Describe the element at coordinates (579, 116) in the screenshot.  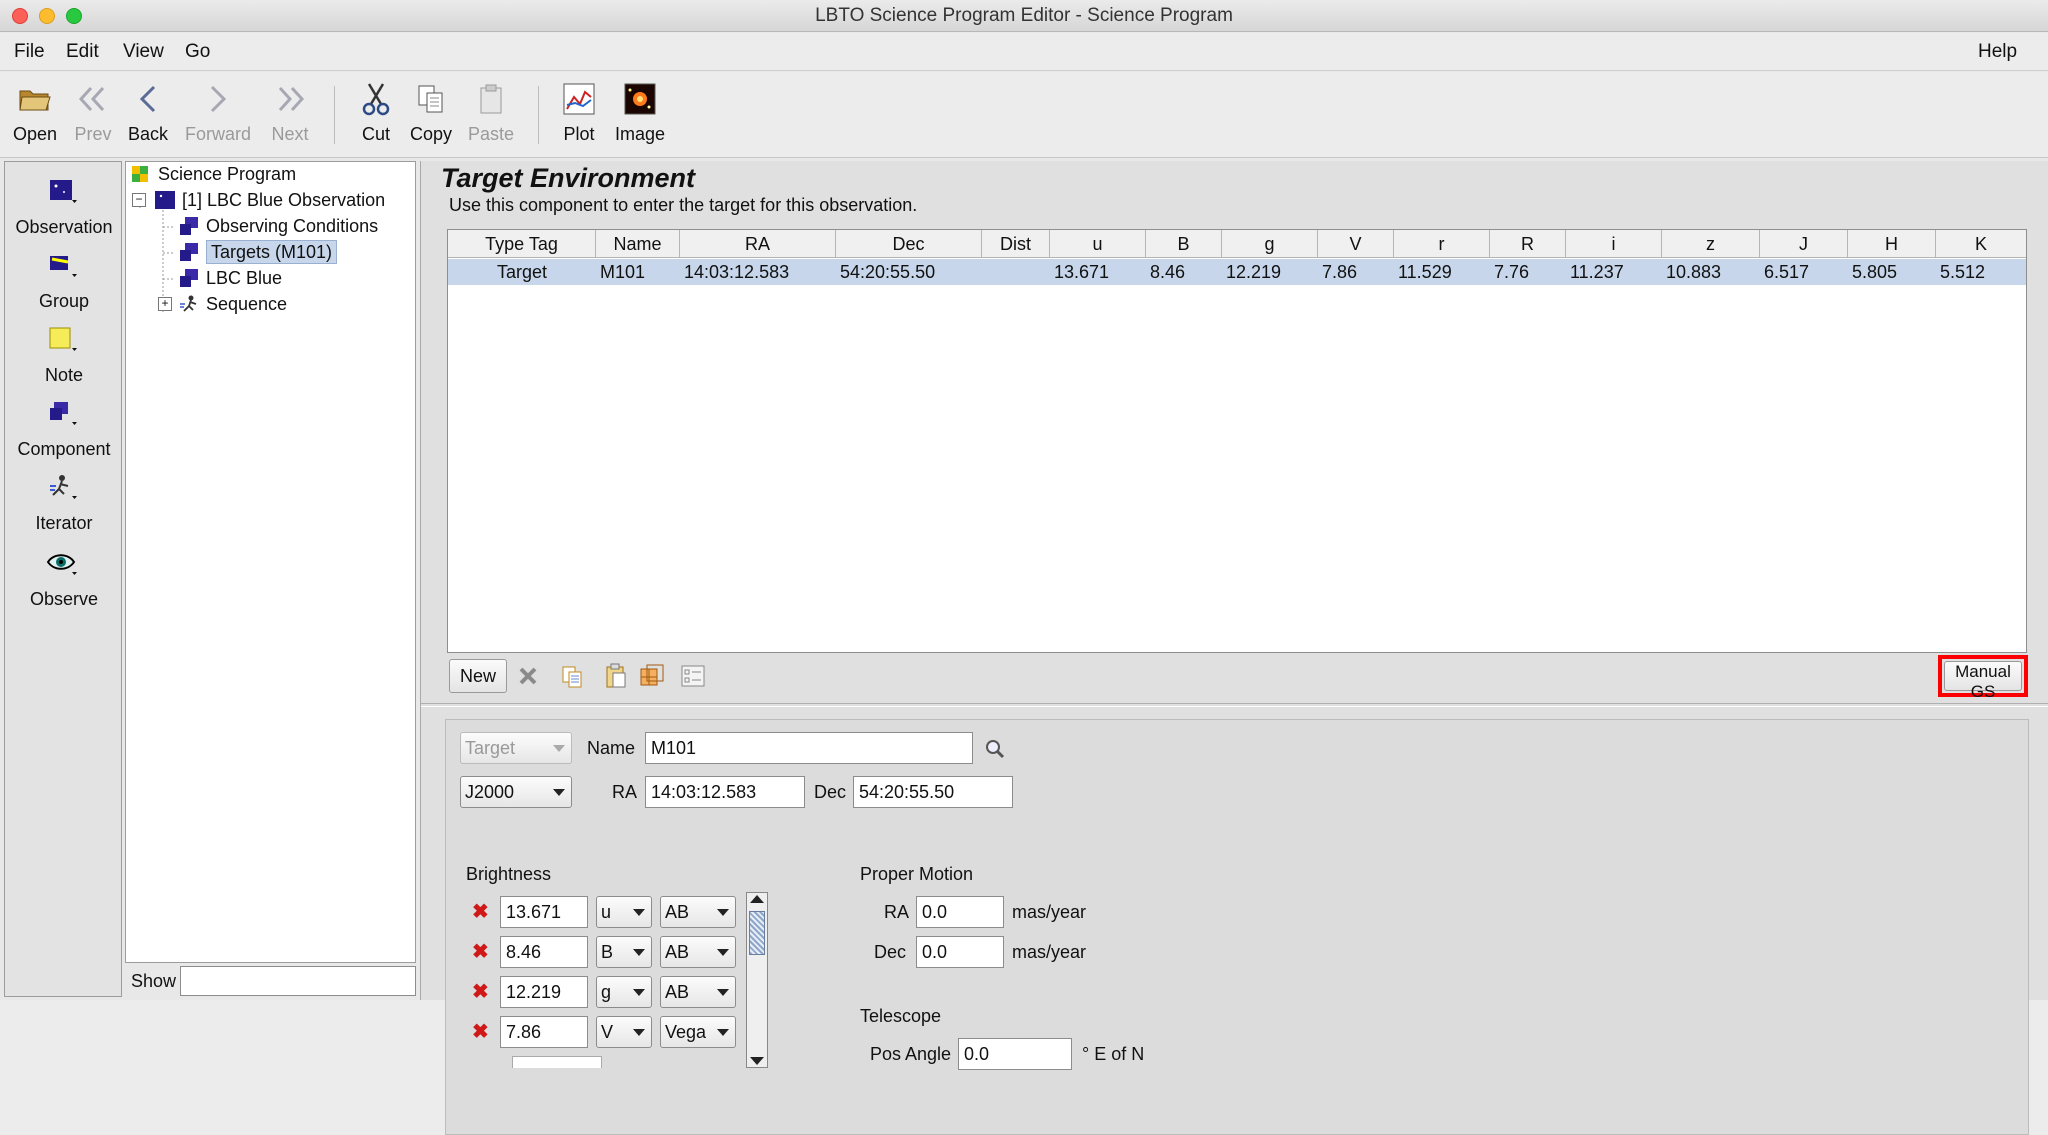
I see `plot-button: Plot` at that location.